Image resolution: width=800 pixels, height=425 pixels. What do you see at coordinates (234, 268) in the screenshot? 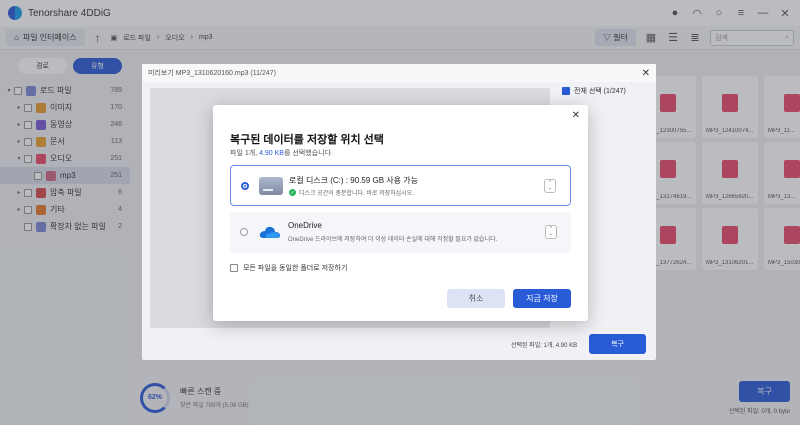
I see `remember-checkbox` at bounding box center [234, 268].